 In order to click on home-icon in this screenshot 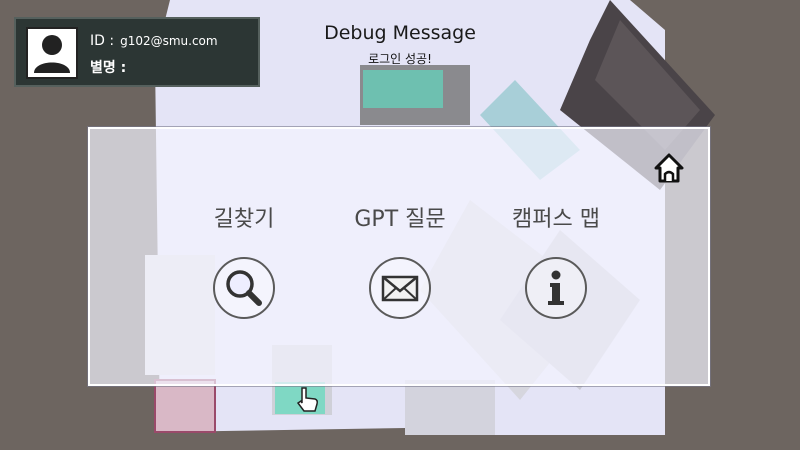, I will do `click(669, 168)`.